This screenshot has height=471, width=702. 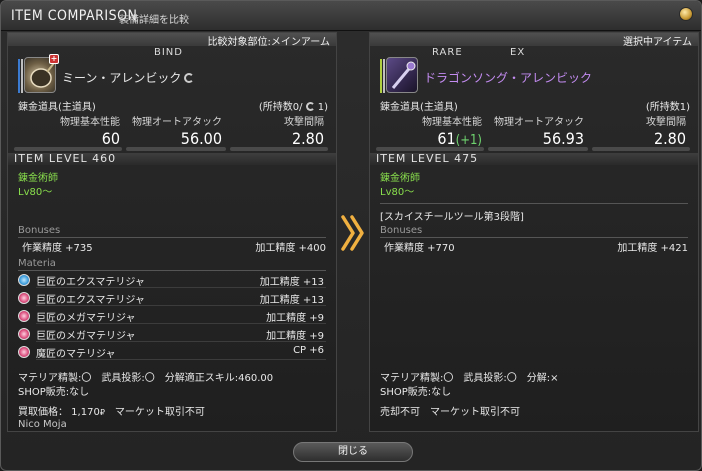 What do you see at coordinates (652, 248) in the screenshot?
I see `right-bonus-control: 加工精度 +421` at bounding box center [652, 248].